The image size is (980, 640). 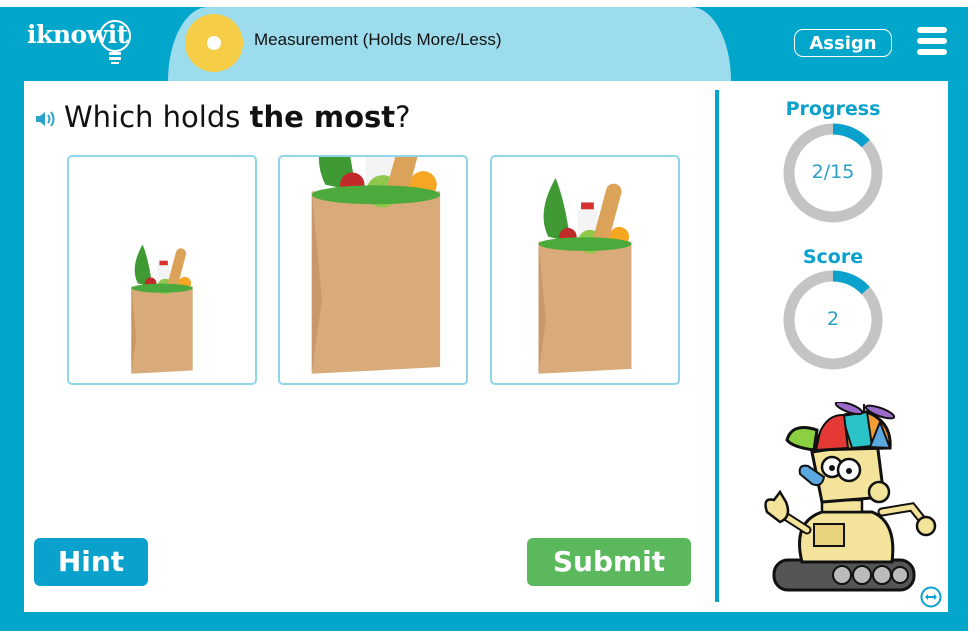 I want to click on topic-title: Measurement (Holds More/Less), so click(x=378, y=39).